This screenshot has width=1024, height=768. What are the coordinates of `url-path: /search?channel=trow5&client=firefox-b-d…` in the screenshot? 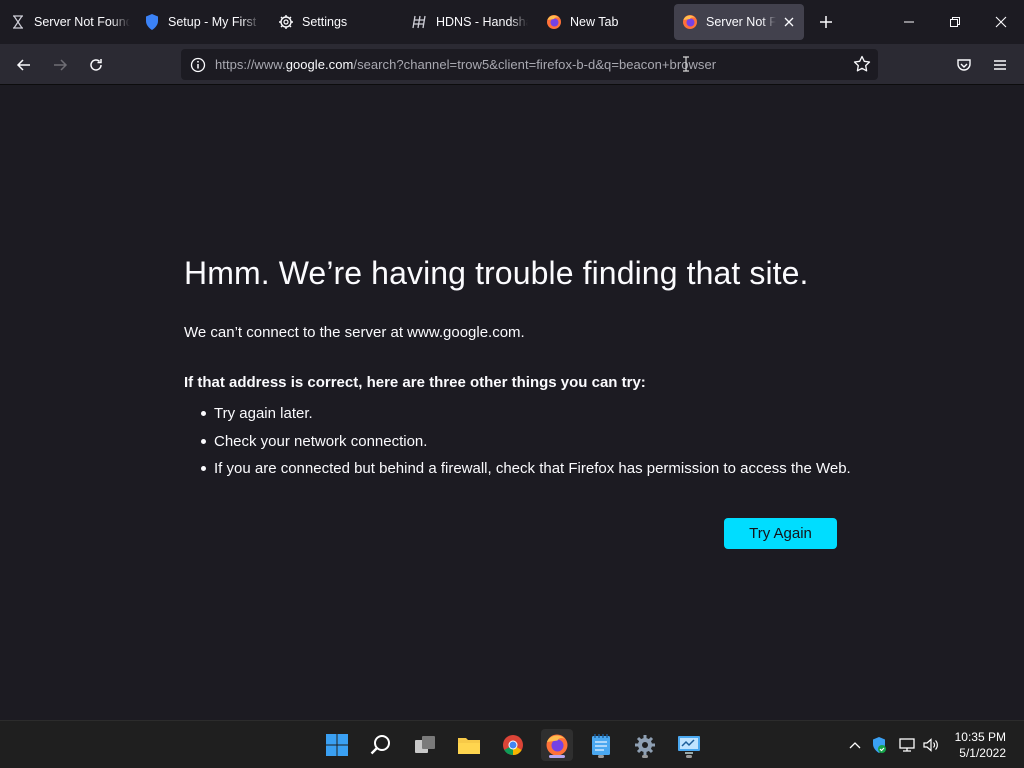 It's located at (535, 64).